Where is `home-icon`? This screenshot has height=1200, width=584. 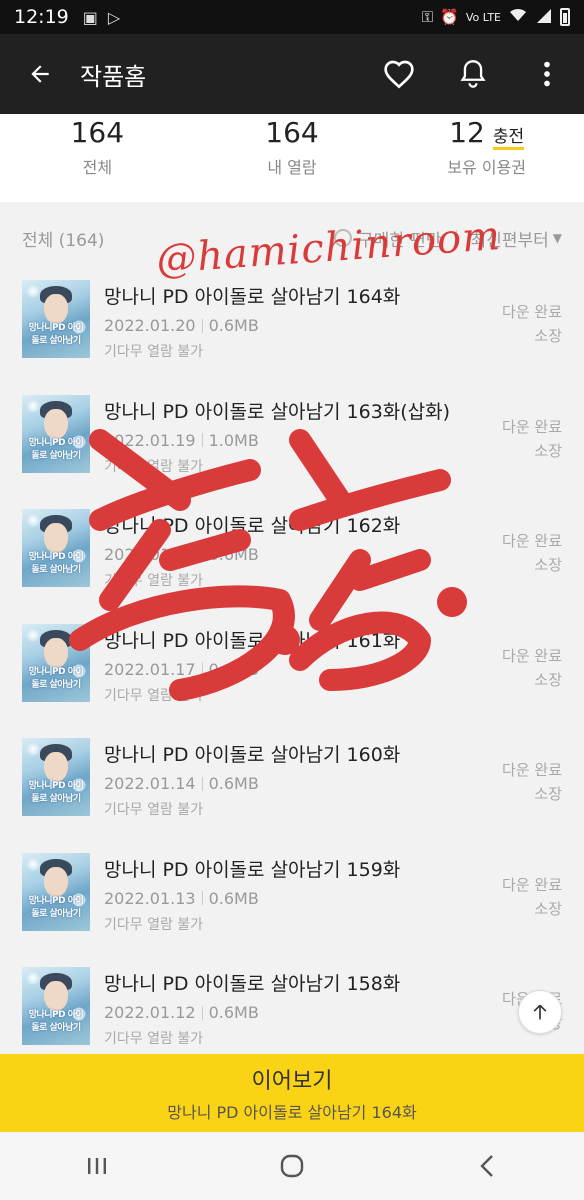 home-icon is located at coordinates (292, 1166).